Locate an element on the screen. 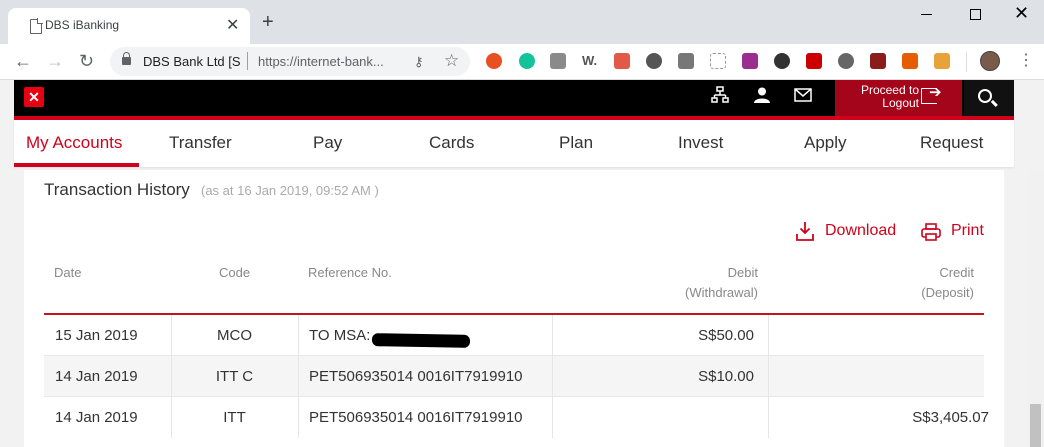 This screenshot has width=1044, height=447. logout-arrow-icon: ➔ is located at coordinates (935, 92).